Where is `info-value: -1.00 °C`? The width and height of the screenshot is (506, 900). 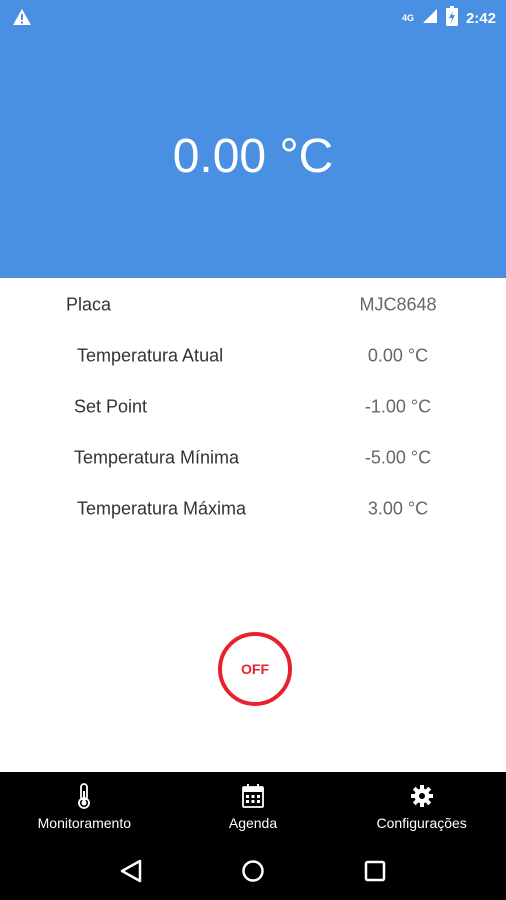
info-value: -1.00 °C is located at coordinates (398, 406).